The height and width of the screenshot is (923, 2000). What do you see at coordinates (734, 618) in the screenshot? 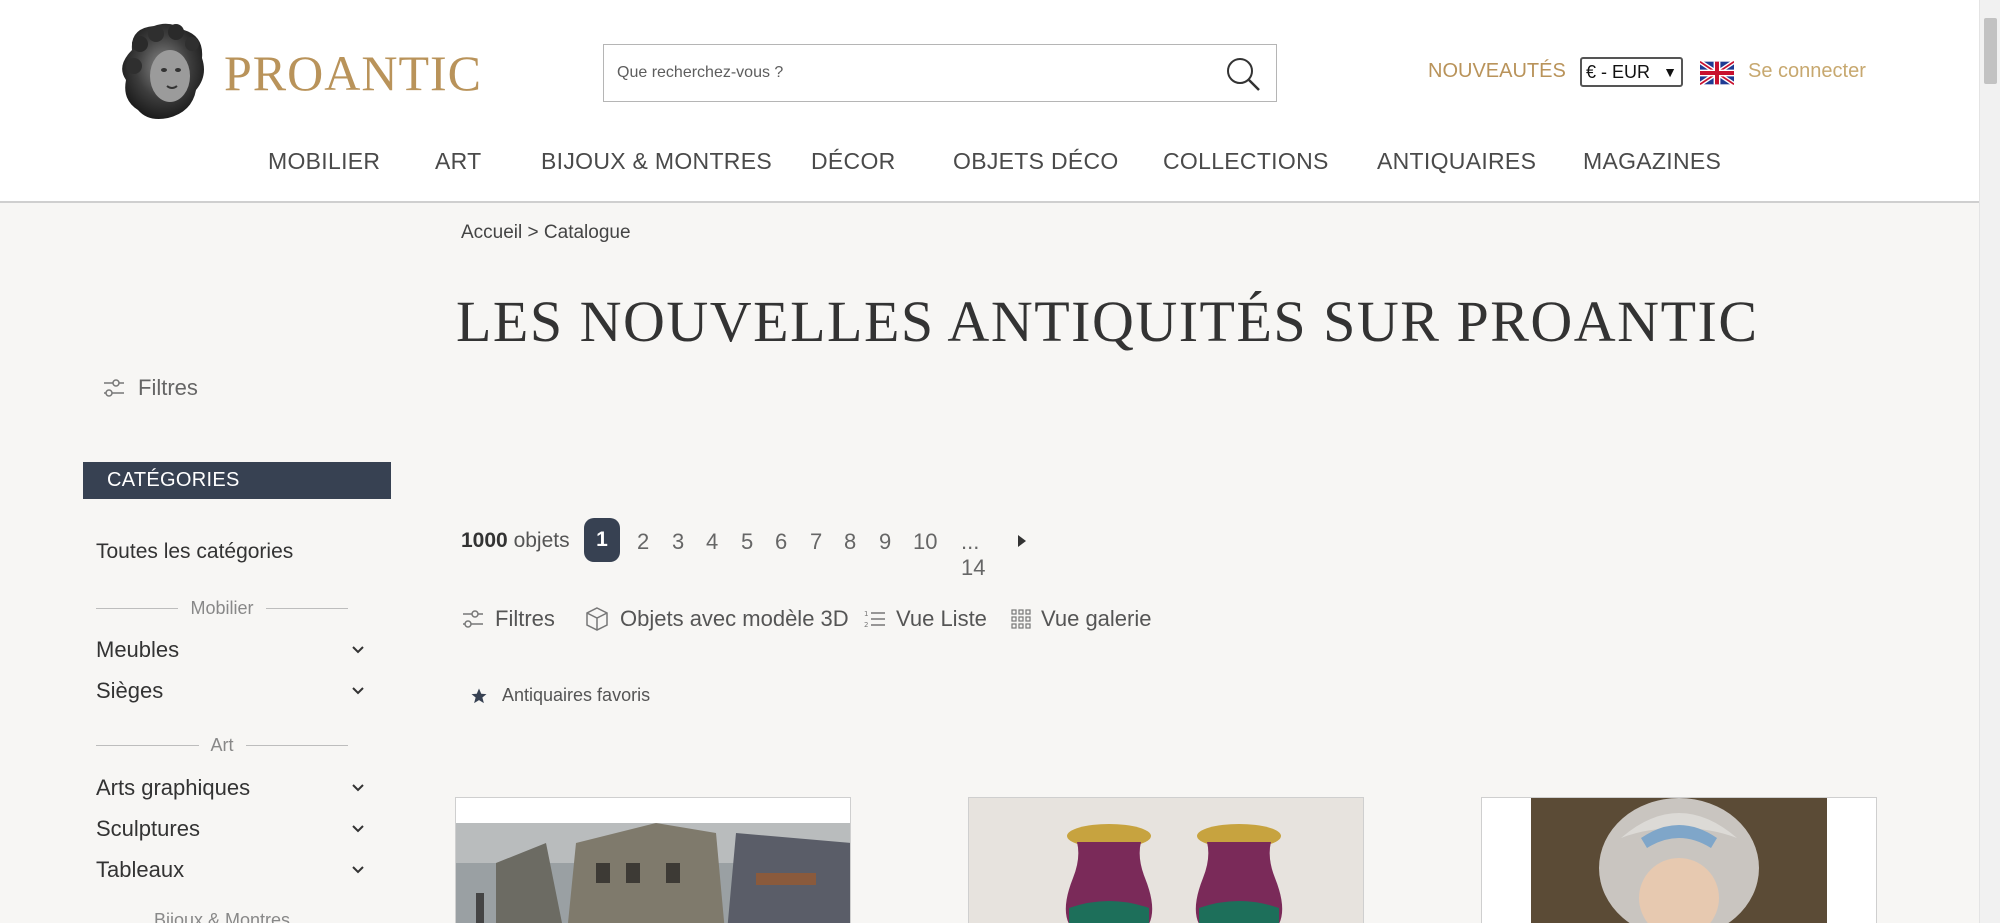
I see `models-3d-label: Objets avec modèle 3D` at bounding box center [734, 618].